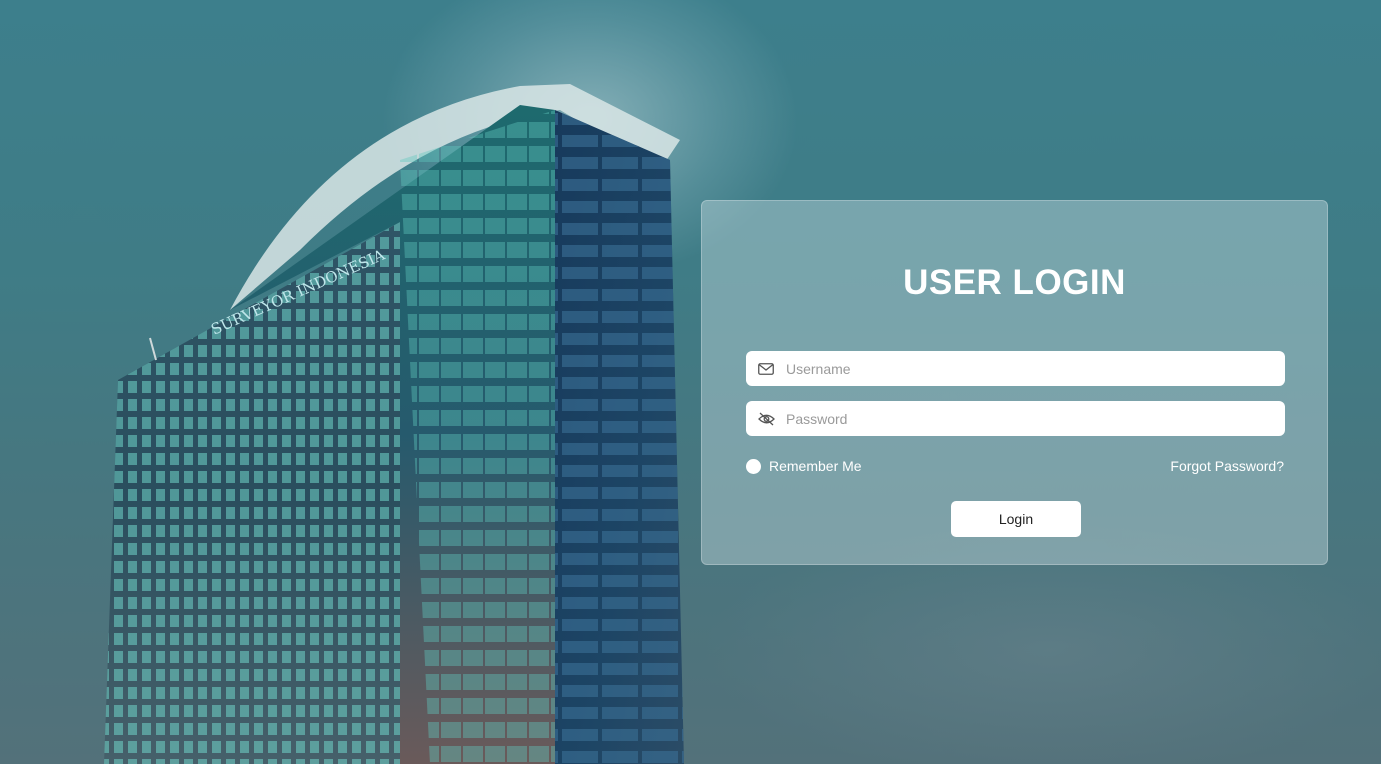 The width and height of the screenshot is (1381, 764). What do you see at coordinates (1227, 466) in the screenshot?
I see `forgot-password-link: Forgot Password?` at bounding box center [1227, 466].